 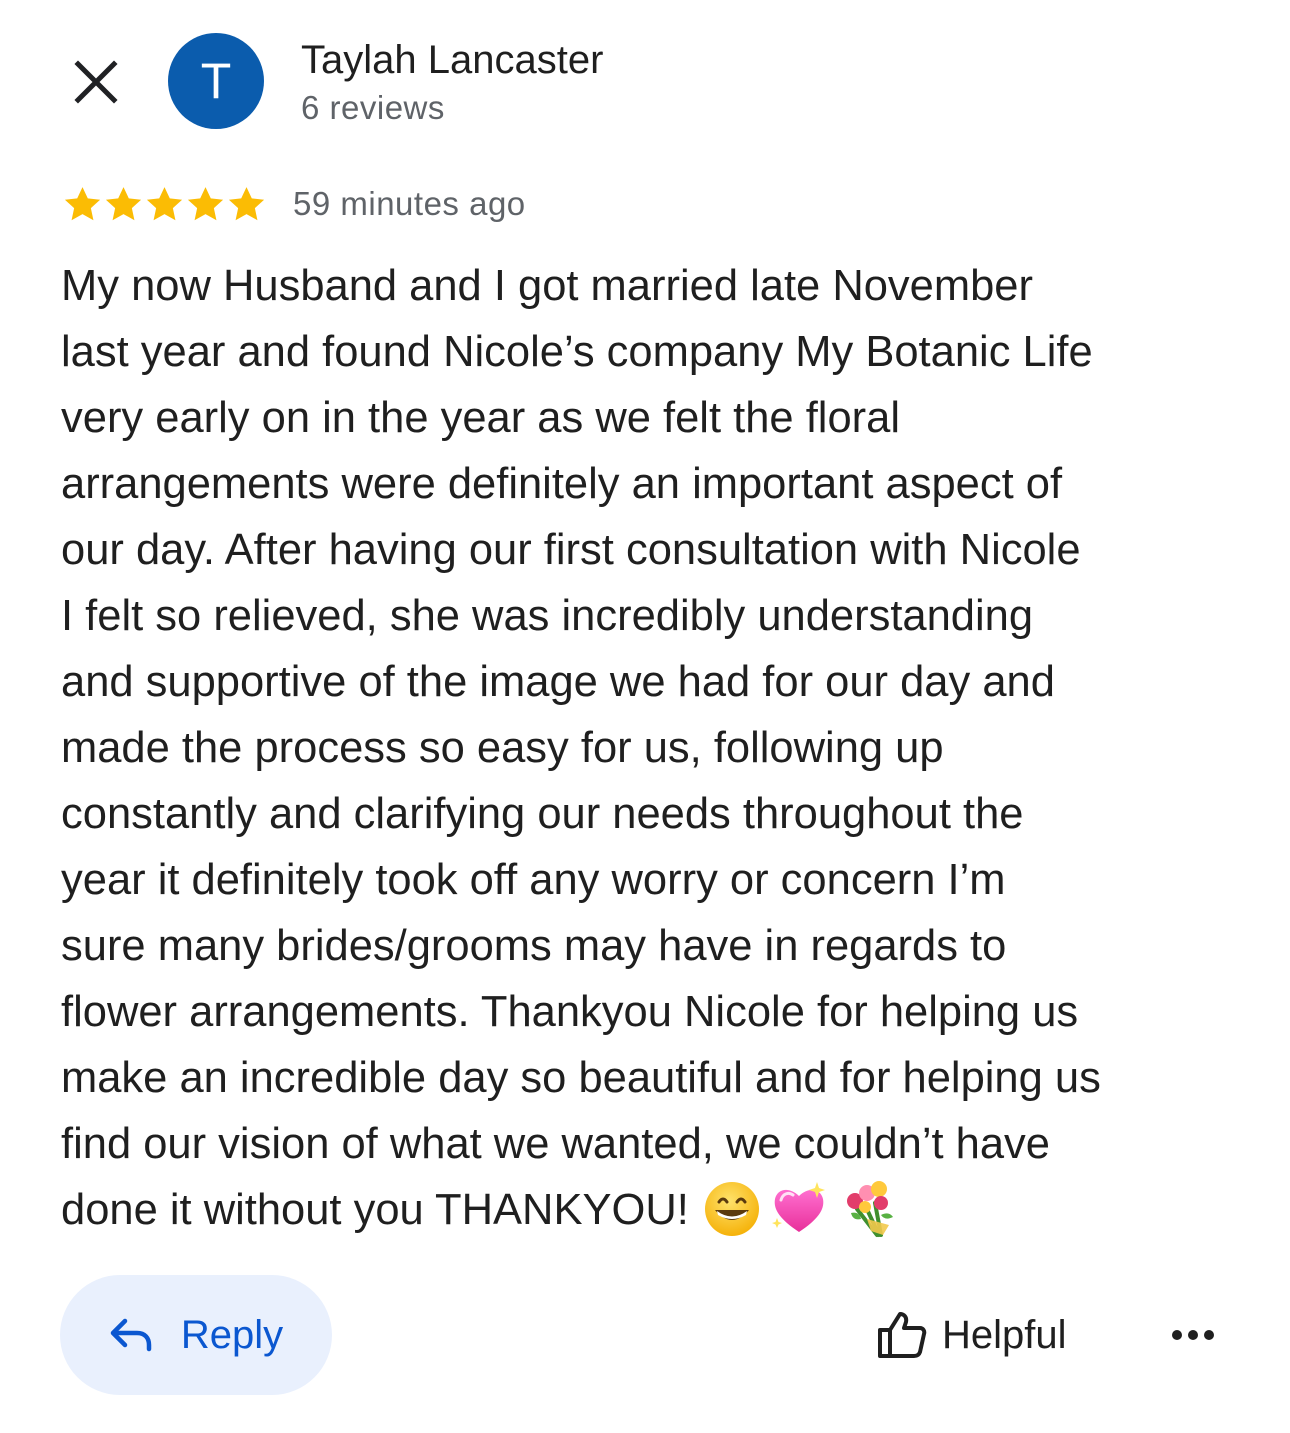 I want to click on review-line-last: done it without you THANKYOU!, so click(x=653, y=1210).